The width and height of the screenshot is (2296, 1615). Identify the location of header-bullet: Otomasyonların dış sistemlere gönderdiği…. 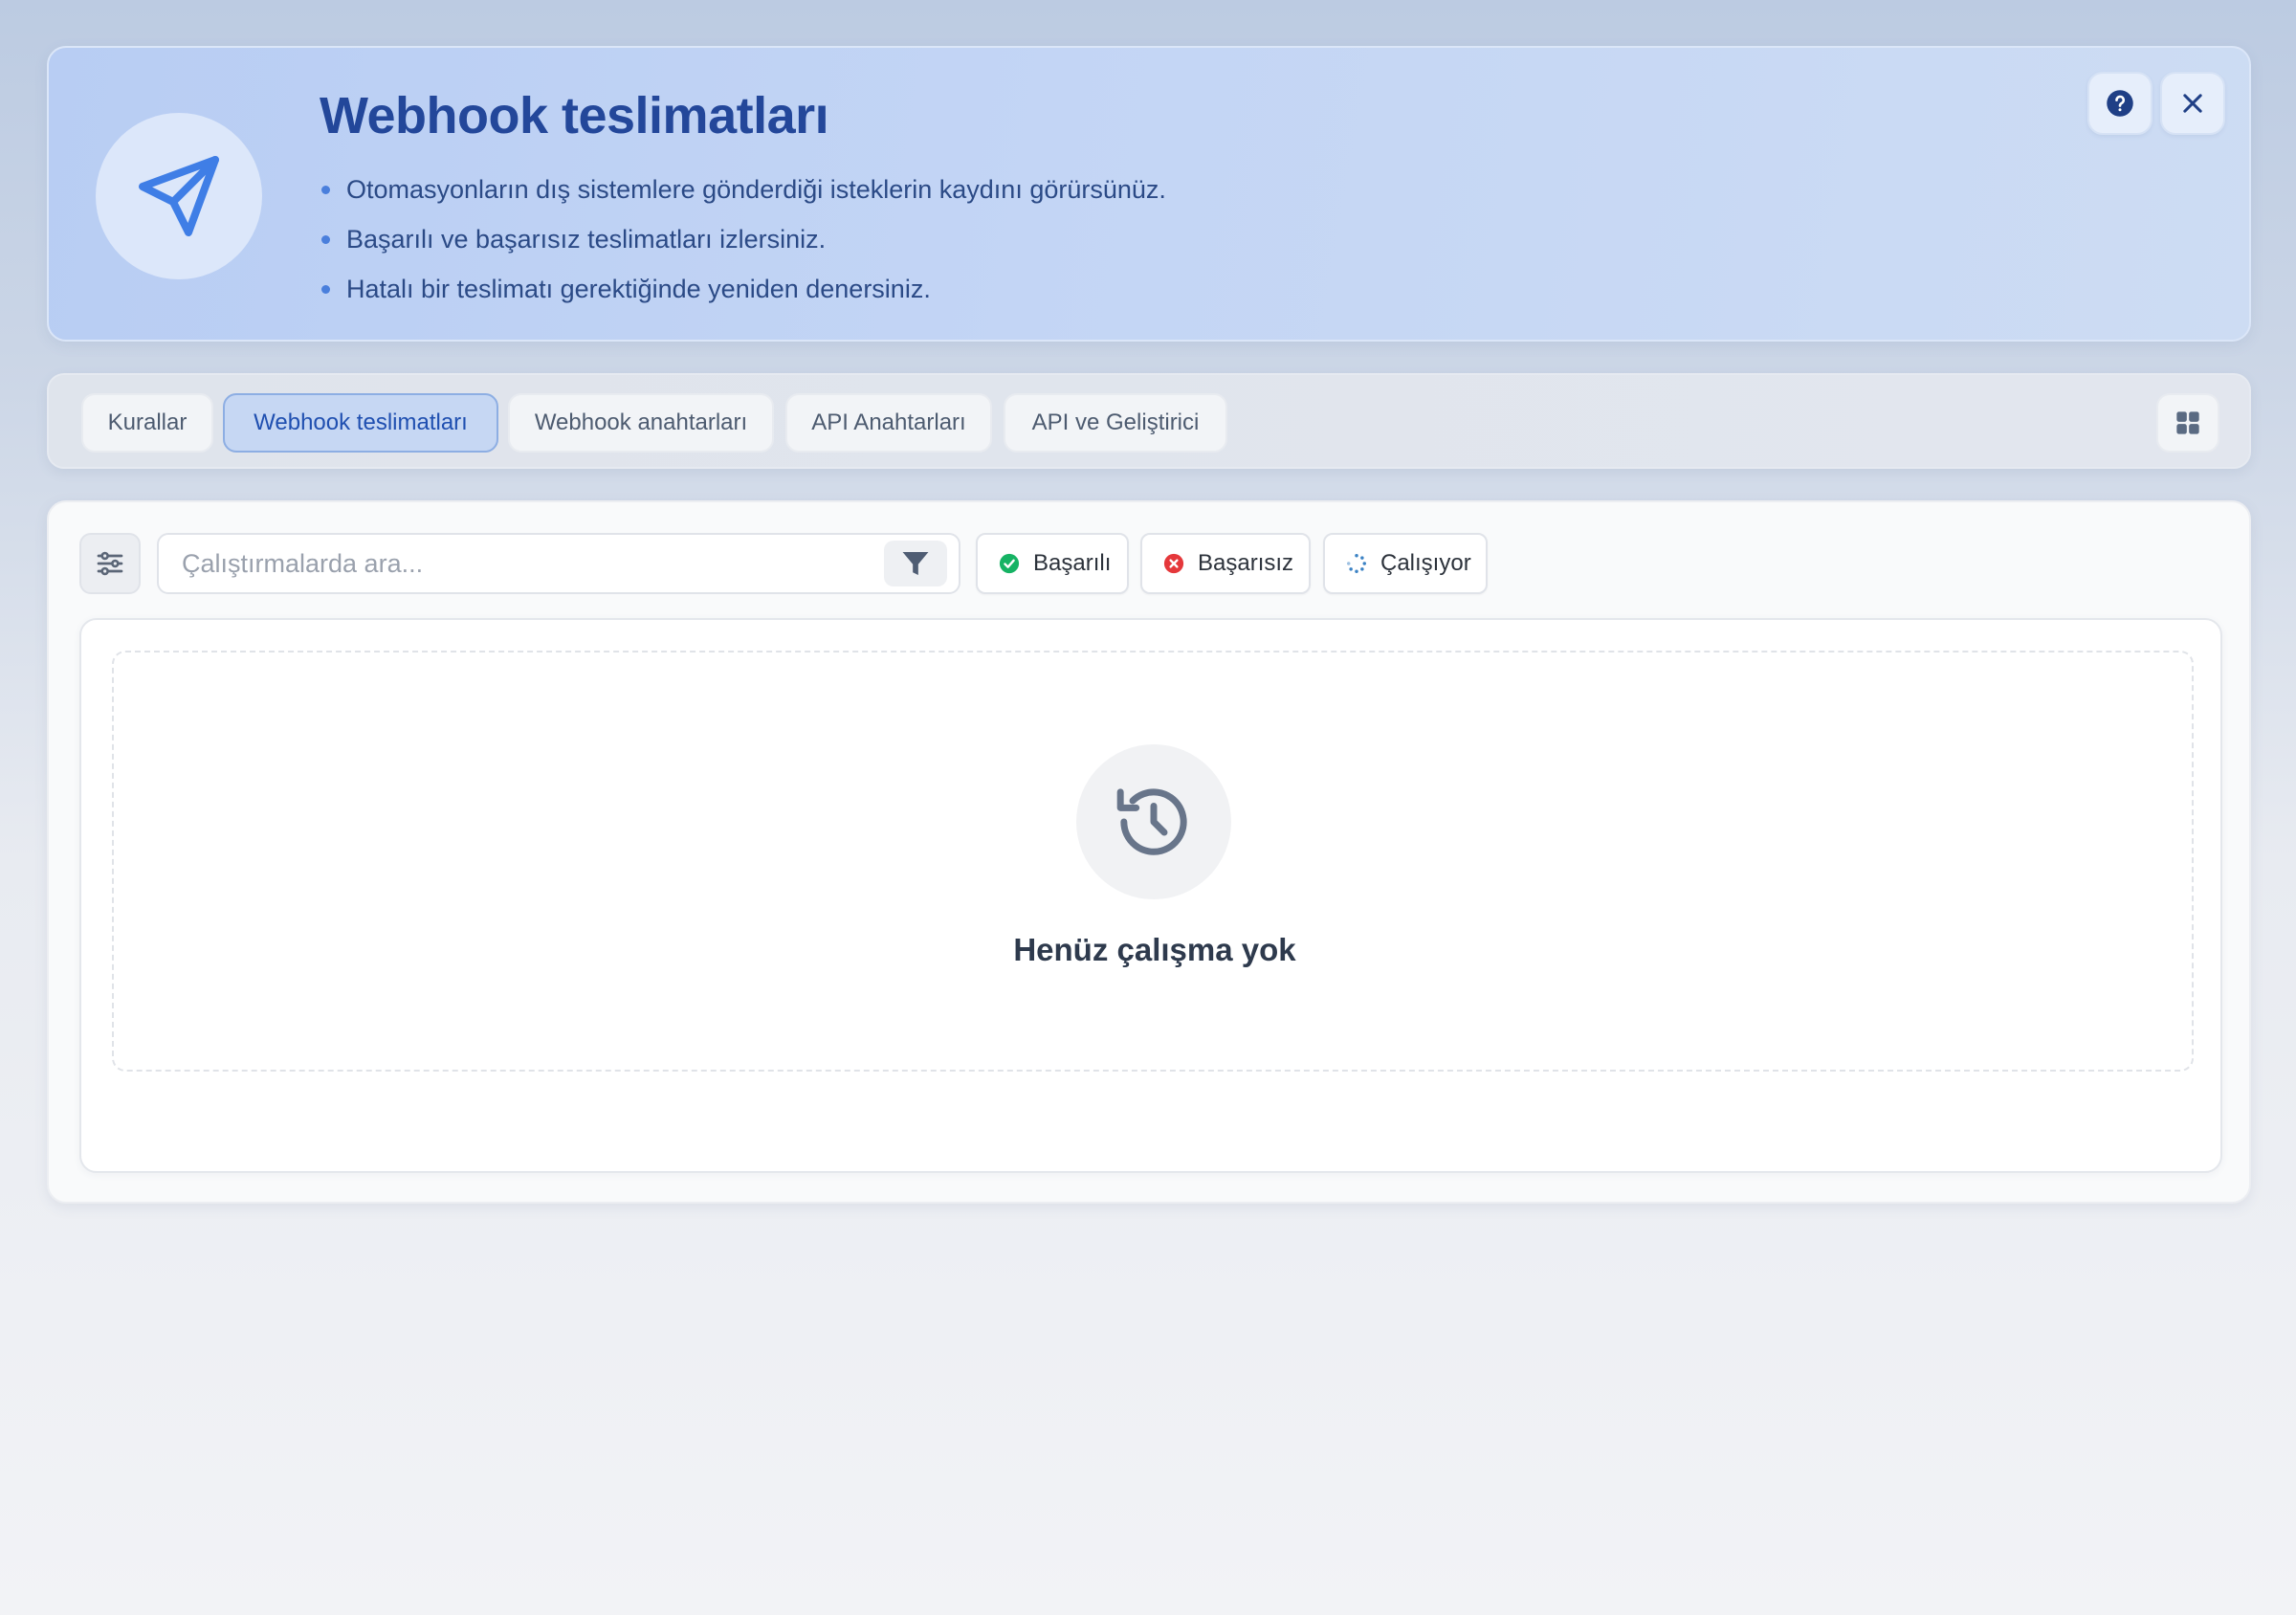
(743, 189).